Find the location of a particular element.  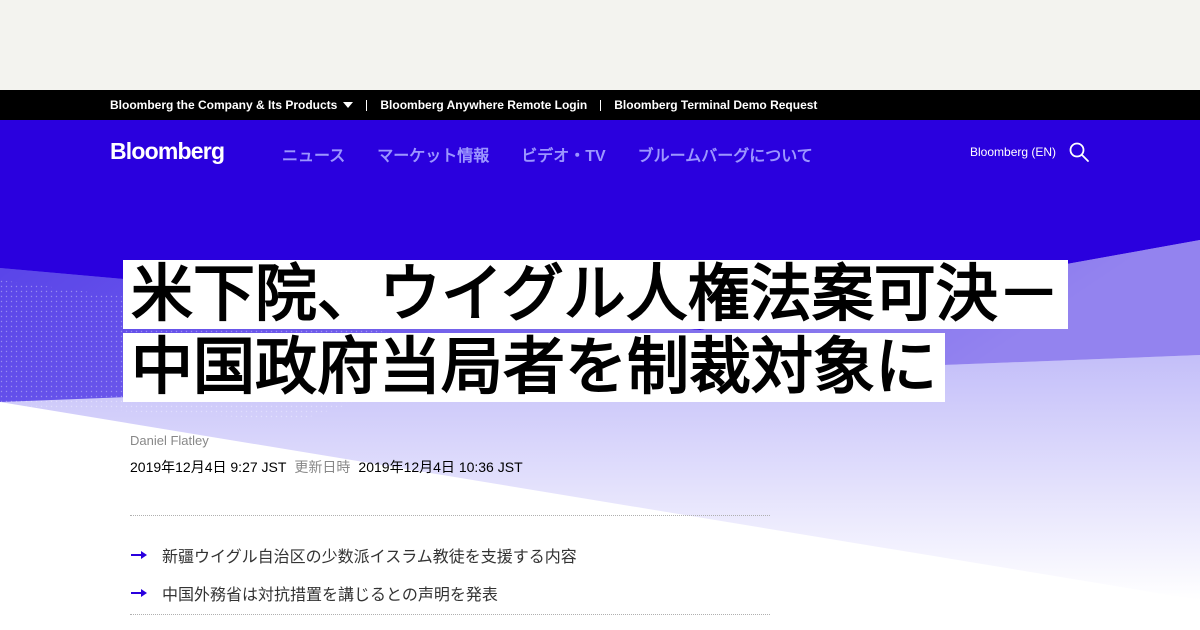

nav-item-markets: マーケット情報 is located at coordinates (433, 154).